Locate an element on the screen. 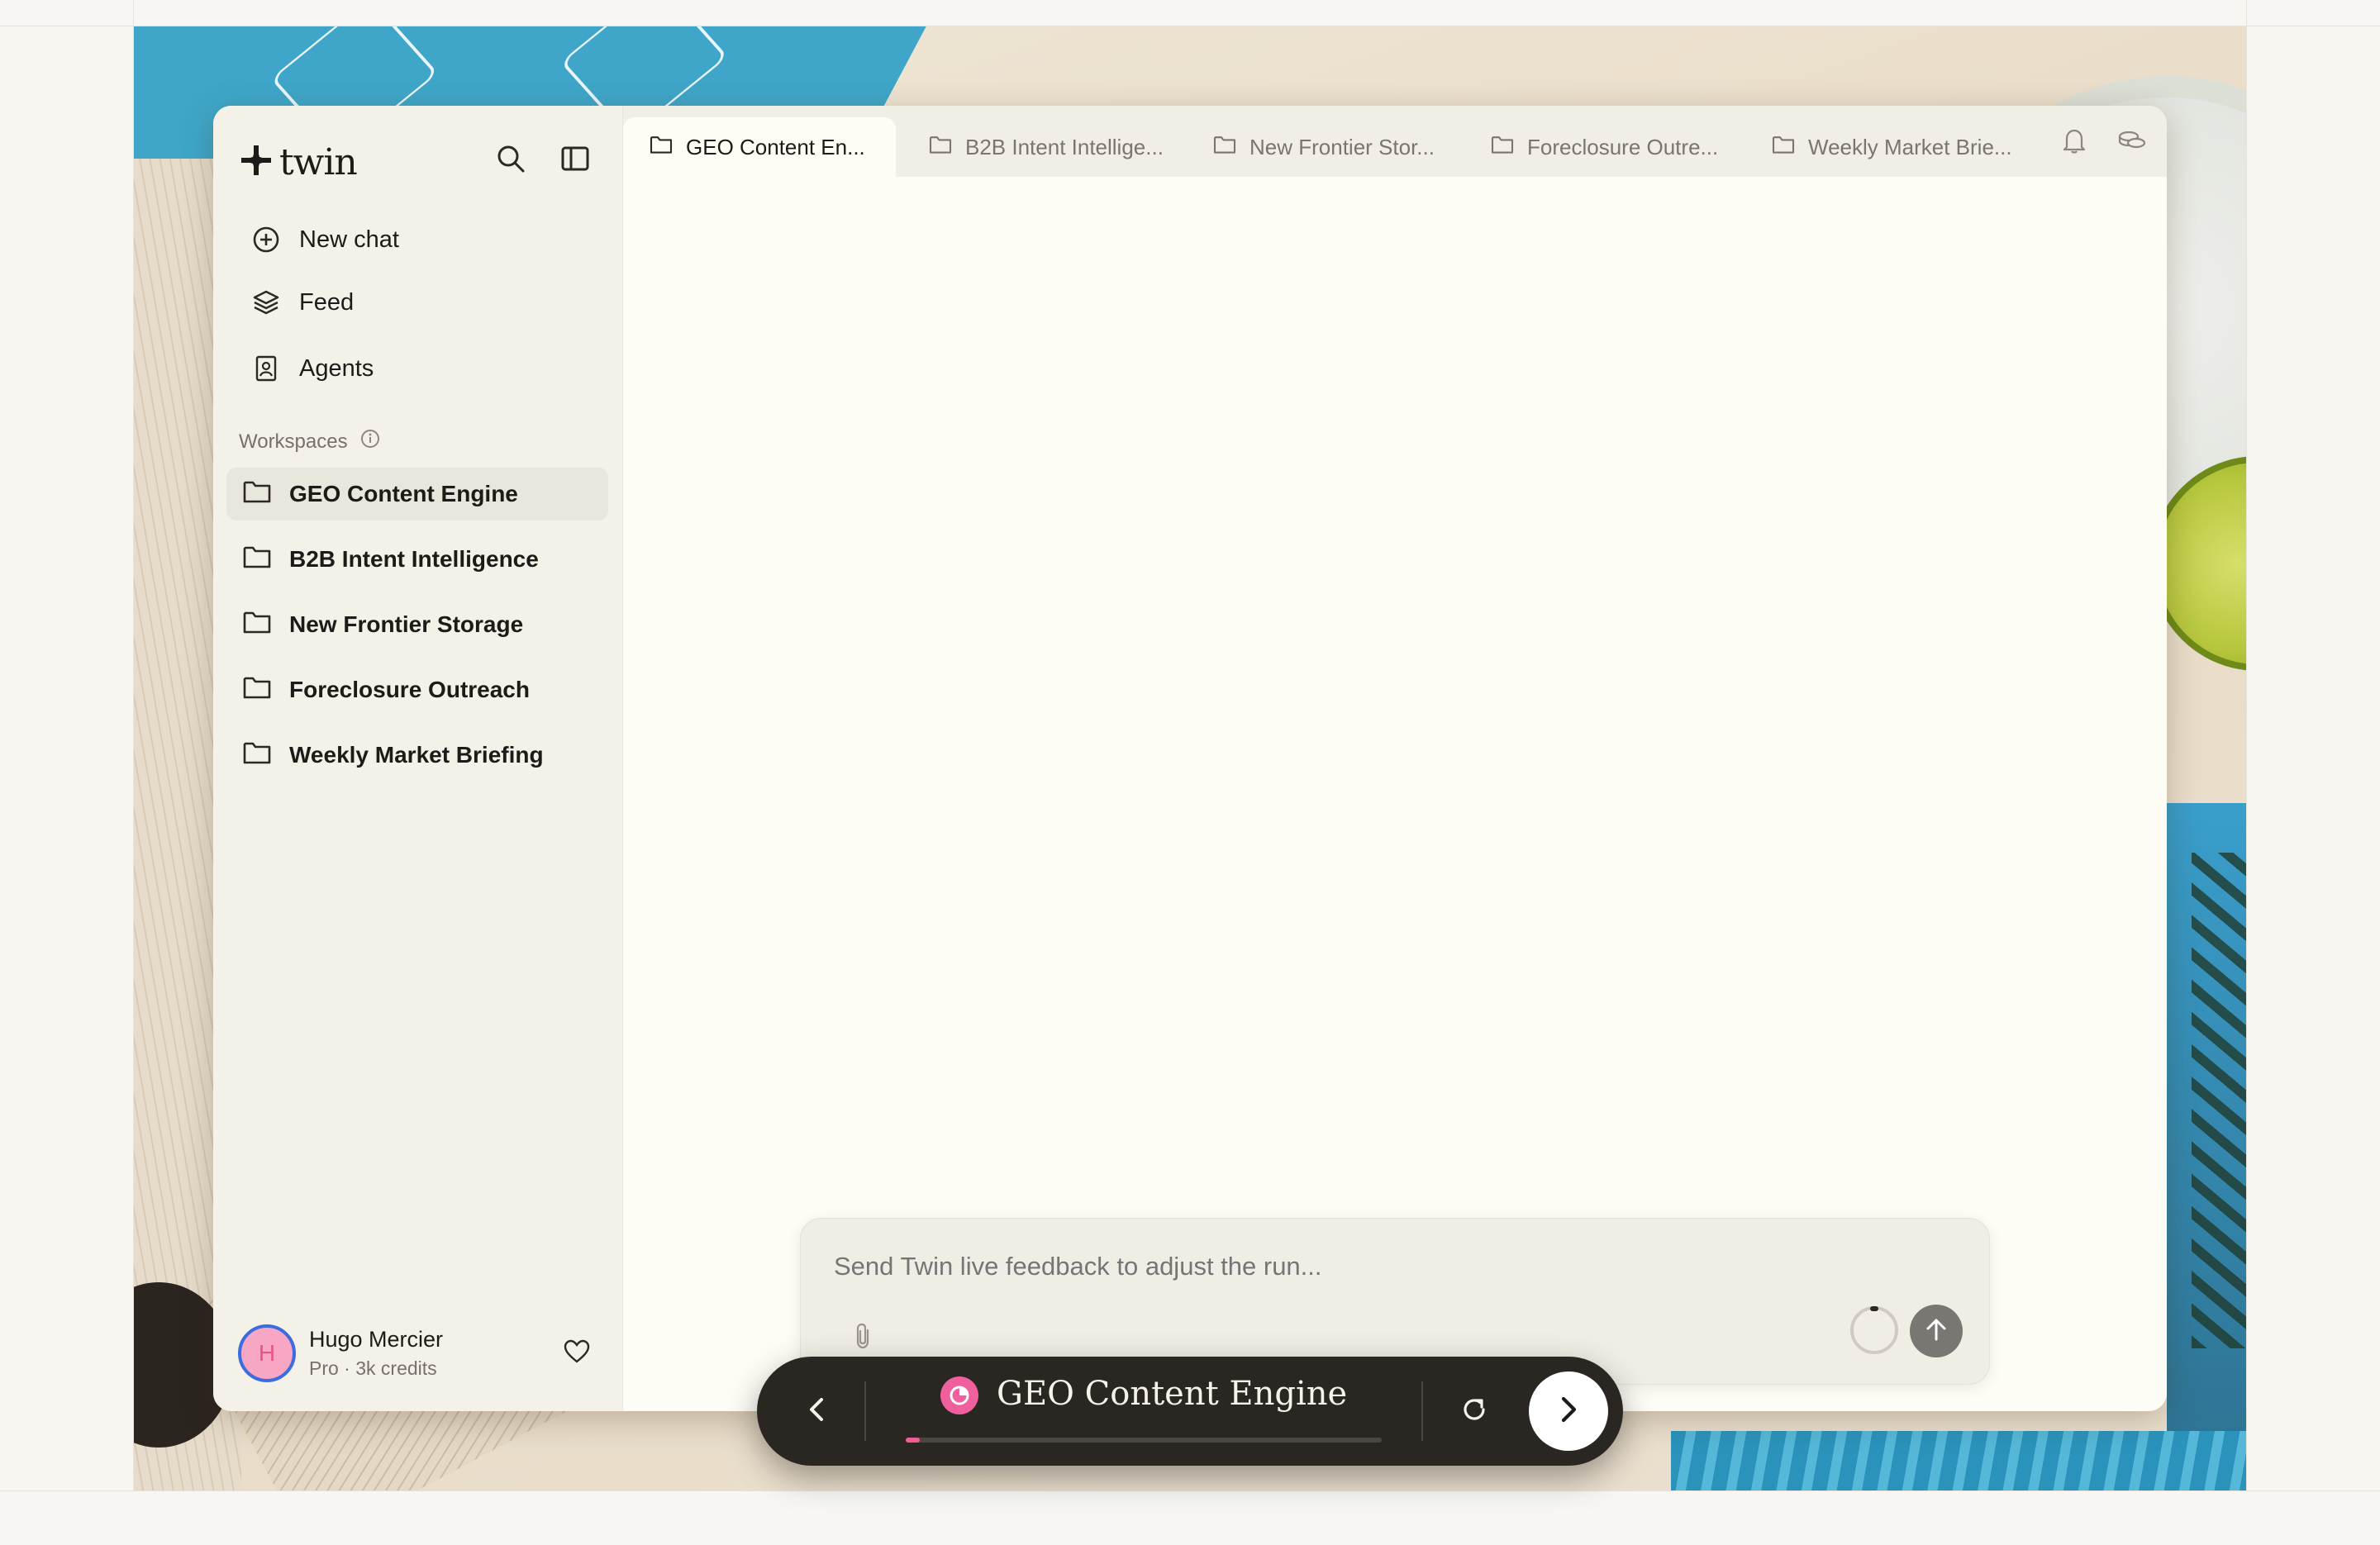 This screenshot has height=1545, width=2380. workspace-label: B2B Intent Intelligence is located at coordinates (414, 559).